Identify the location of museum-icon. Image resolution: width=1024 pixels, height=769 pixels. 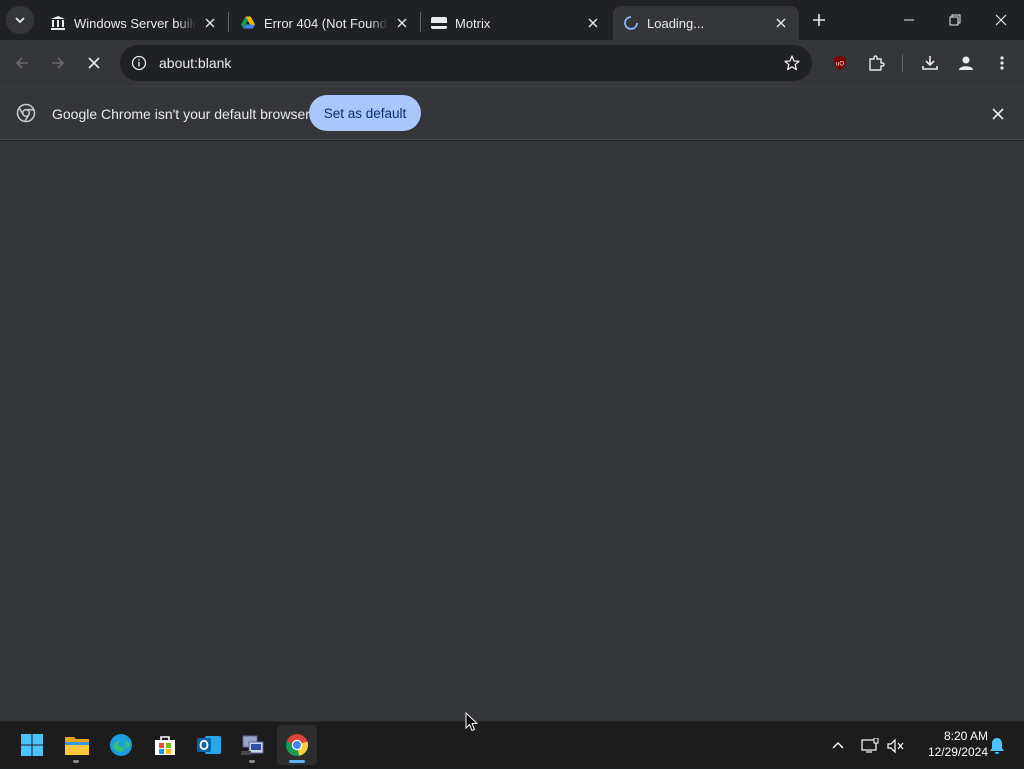
(58, 23).